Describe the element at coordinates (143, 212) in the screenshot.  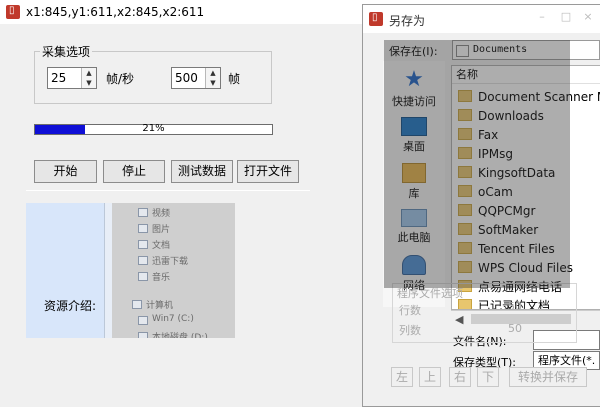
I see `video-icon` at that location.